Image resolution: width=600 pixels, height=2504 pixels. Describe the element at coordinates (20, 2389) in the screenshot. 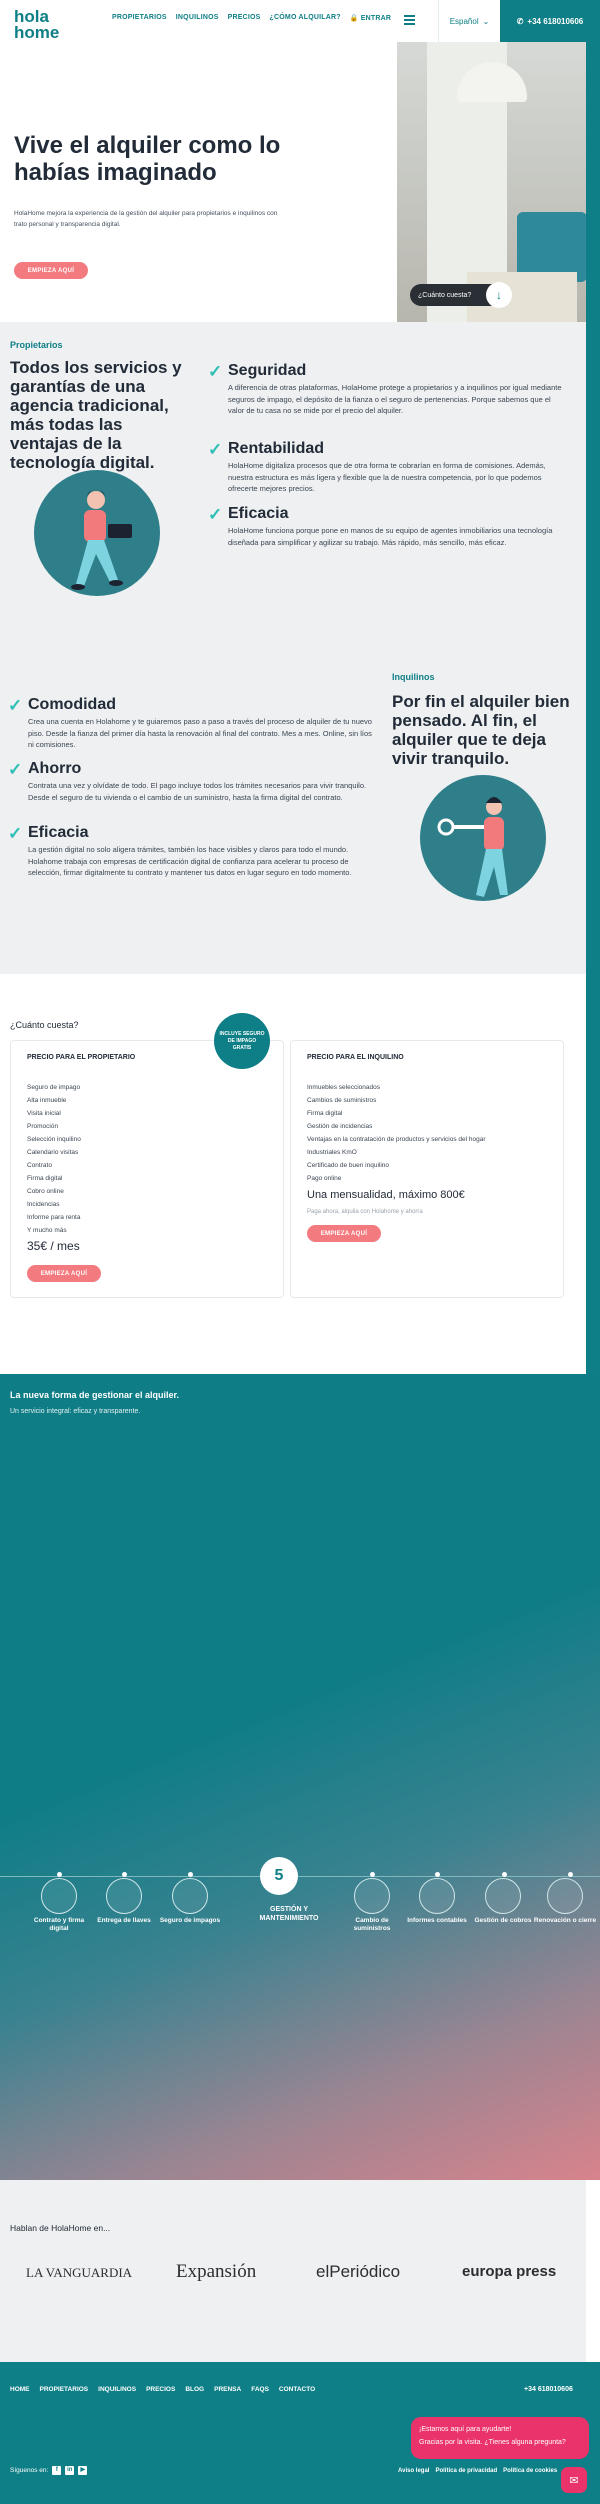

I see `footer-link-home: HOME` at that location.